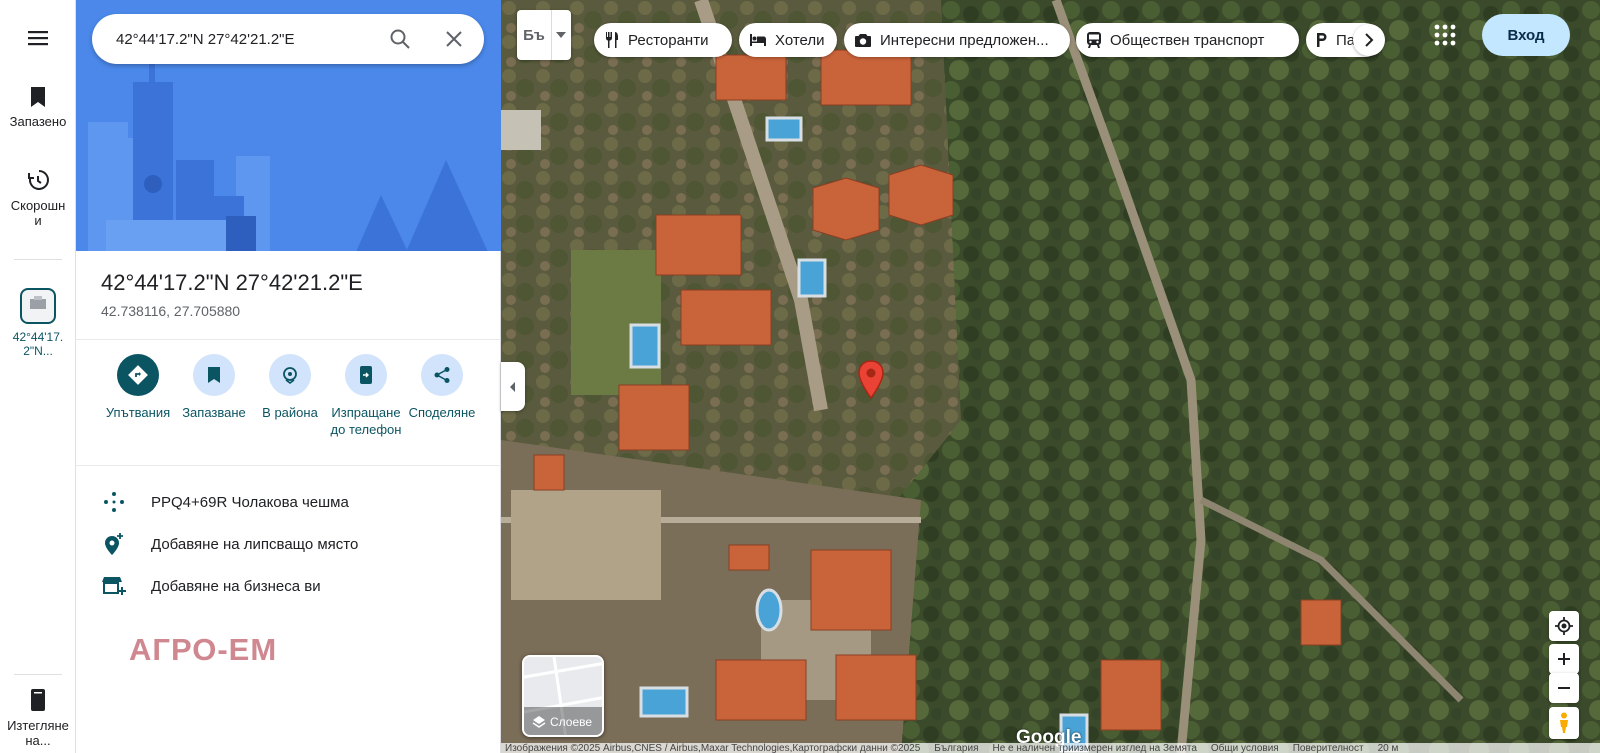  Describe the element at coordinates (38, 674) in the screenshot. I see `rail-divider-bottom` at that location.